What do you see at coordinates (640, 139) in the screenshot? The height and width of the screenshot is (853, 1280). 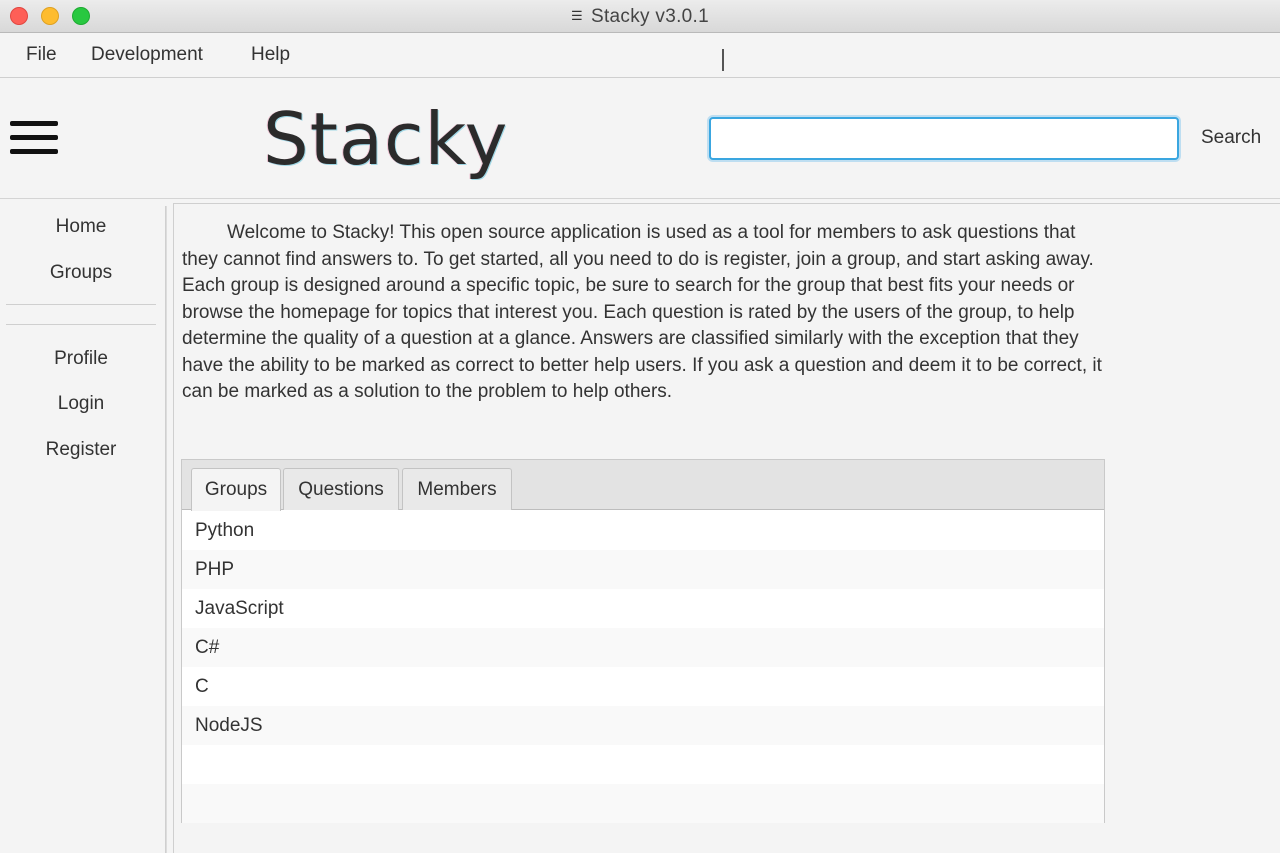 I see `header: Stacky Search` at bounding box center [640, 139].